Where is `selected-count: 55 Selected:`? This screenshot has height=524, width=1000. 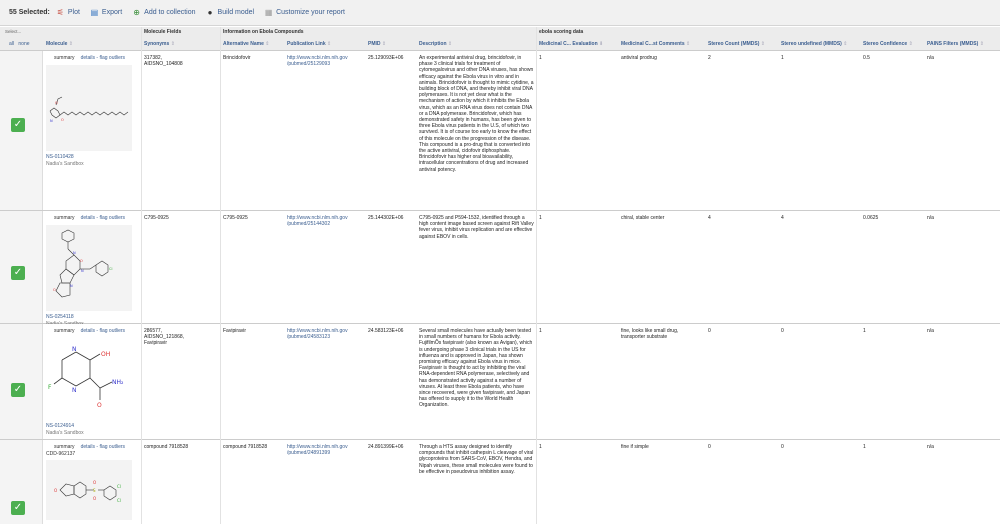
selected-count: 55 Selected: is located at coordinates (29, 12).